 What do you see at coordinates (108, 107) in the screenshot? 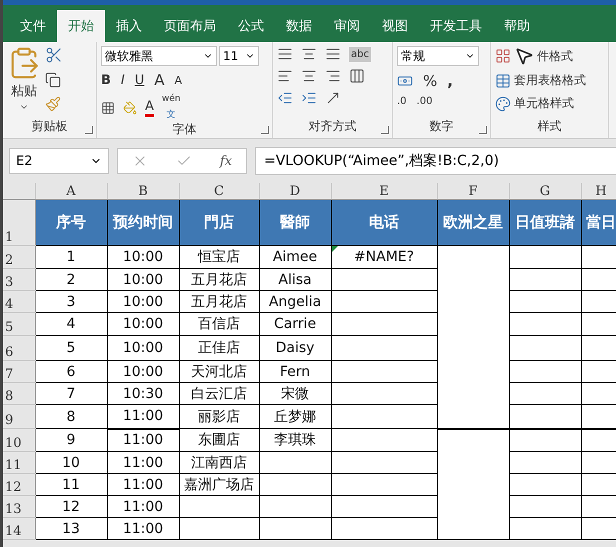
I see `border-icon` at bounding box center [108, 107].